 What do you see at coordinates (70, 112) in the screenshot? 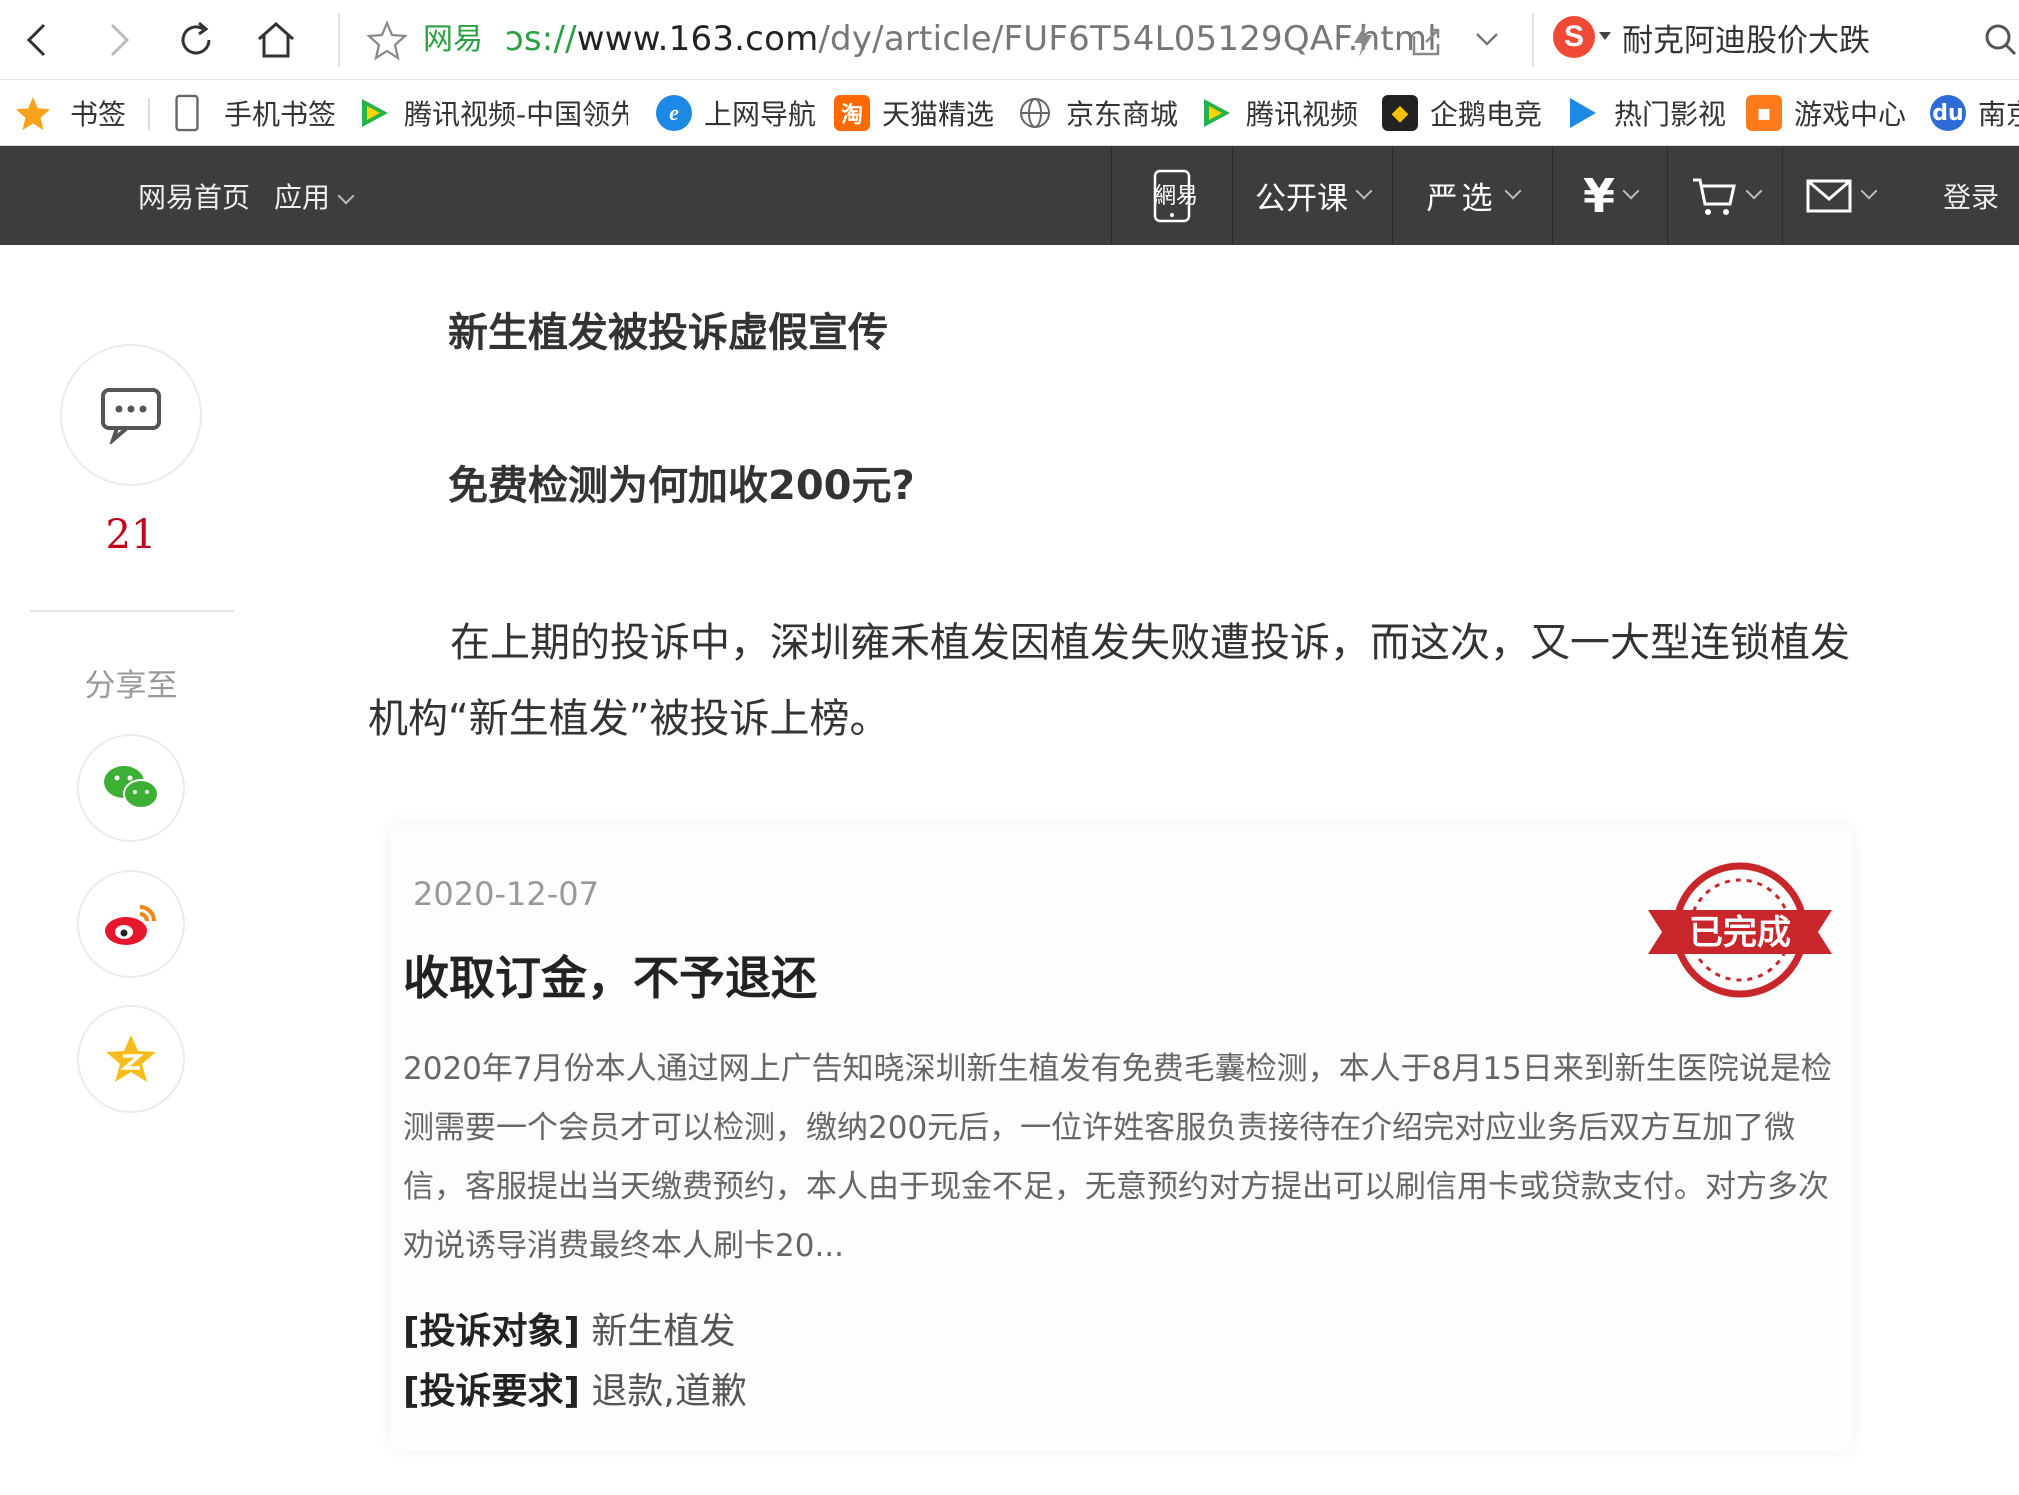
I see `bookmark-item: 书签` at bounding box center [70, 112].